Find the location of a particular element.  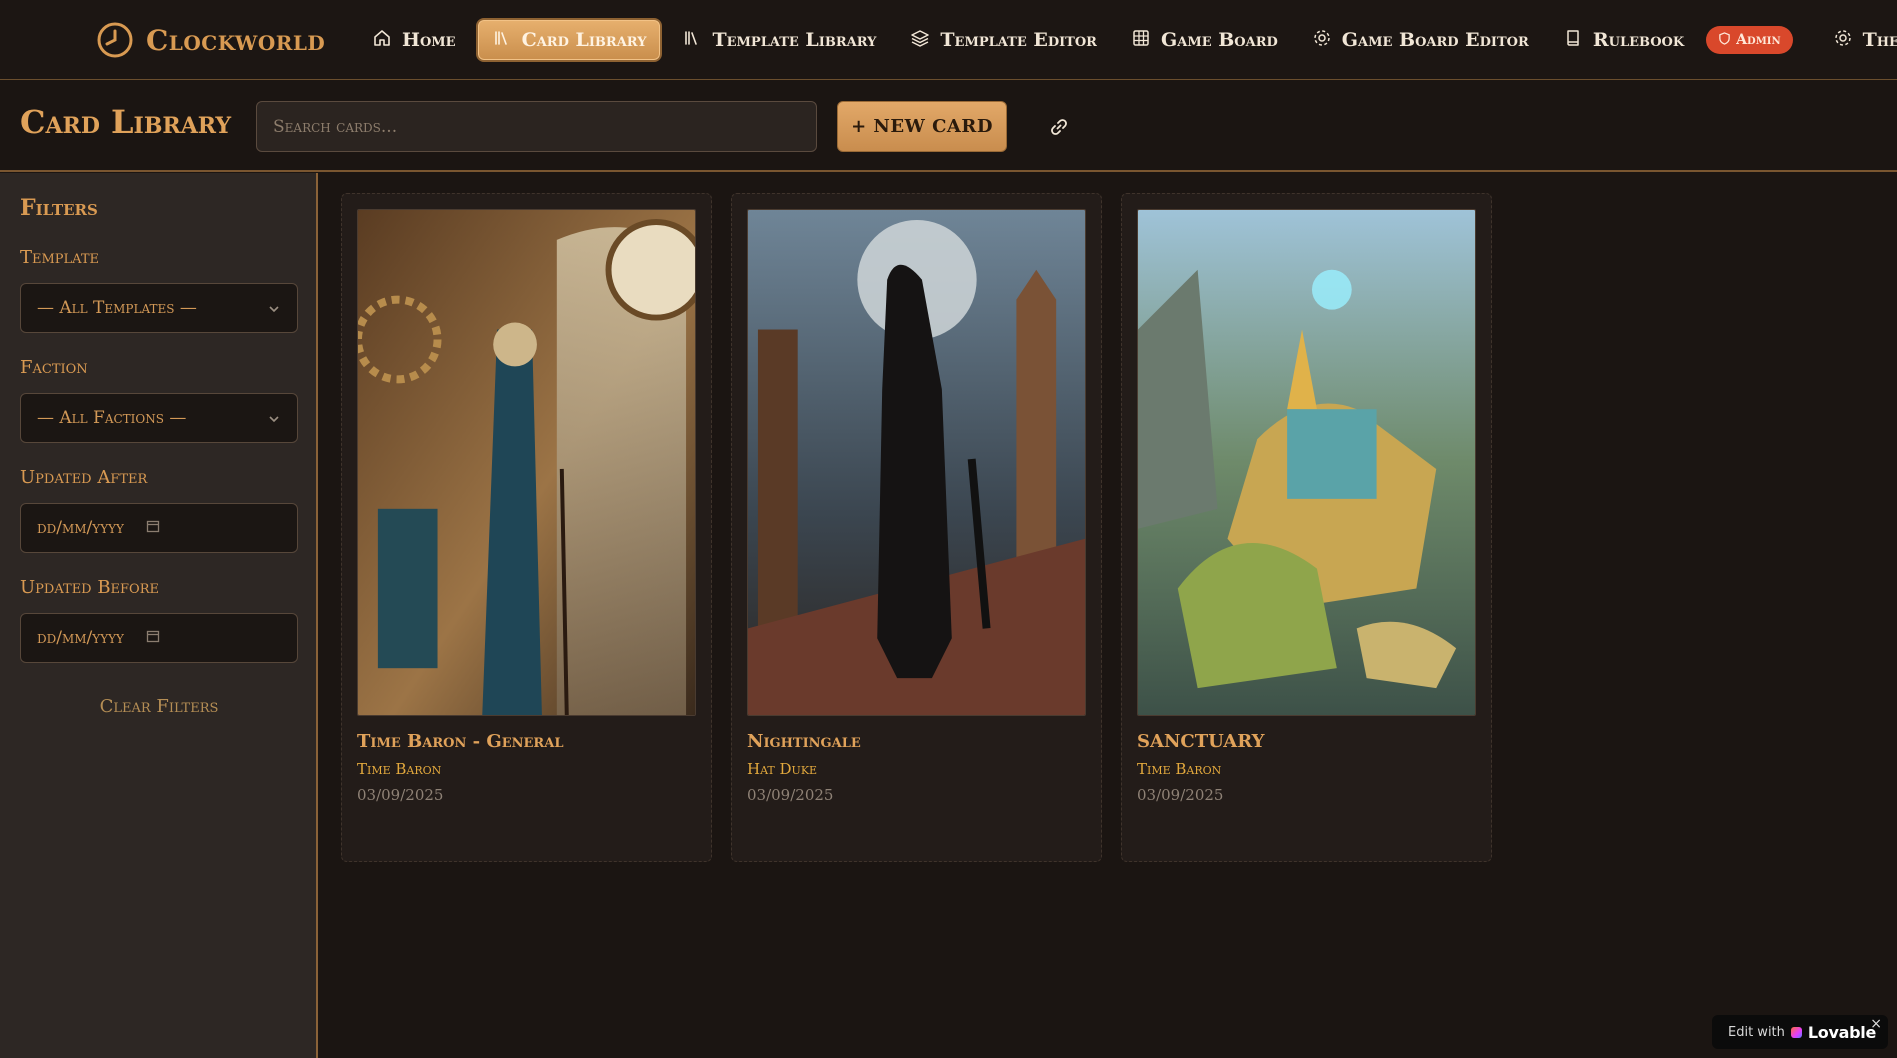

app-name: Clockworld is located at coordinates (236, 40).